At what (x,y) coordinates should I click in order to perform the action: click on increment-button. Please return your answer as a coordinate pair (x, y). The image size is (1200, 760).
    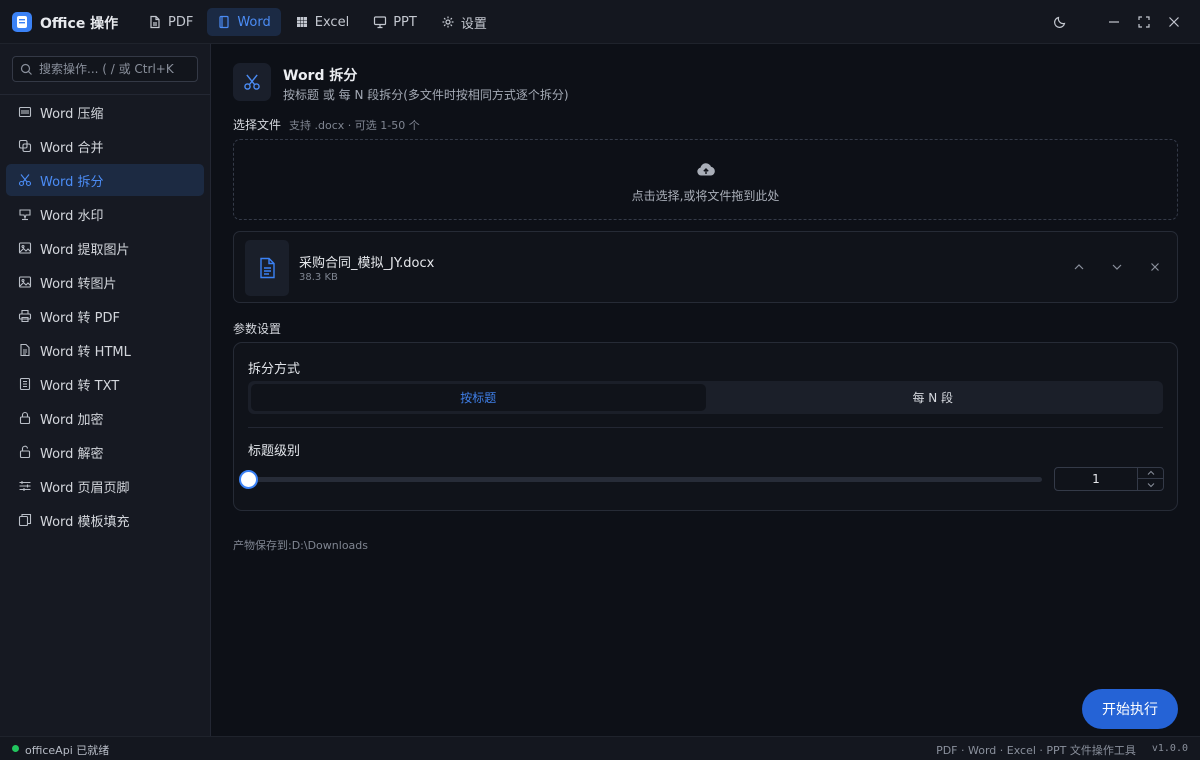
    Looking at the image, I should click on (1150, 473).